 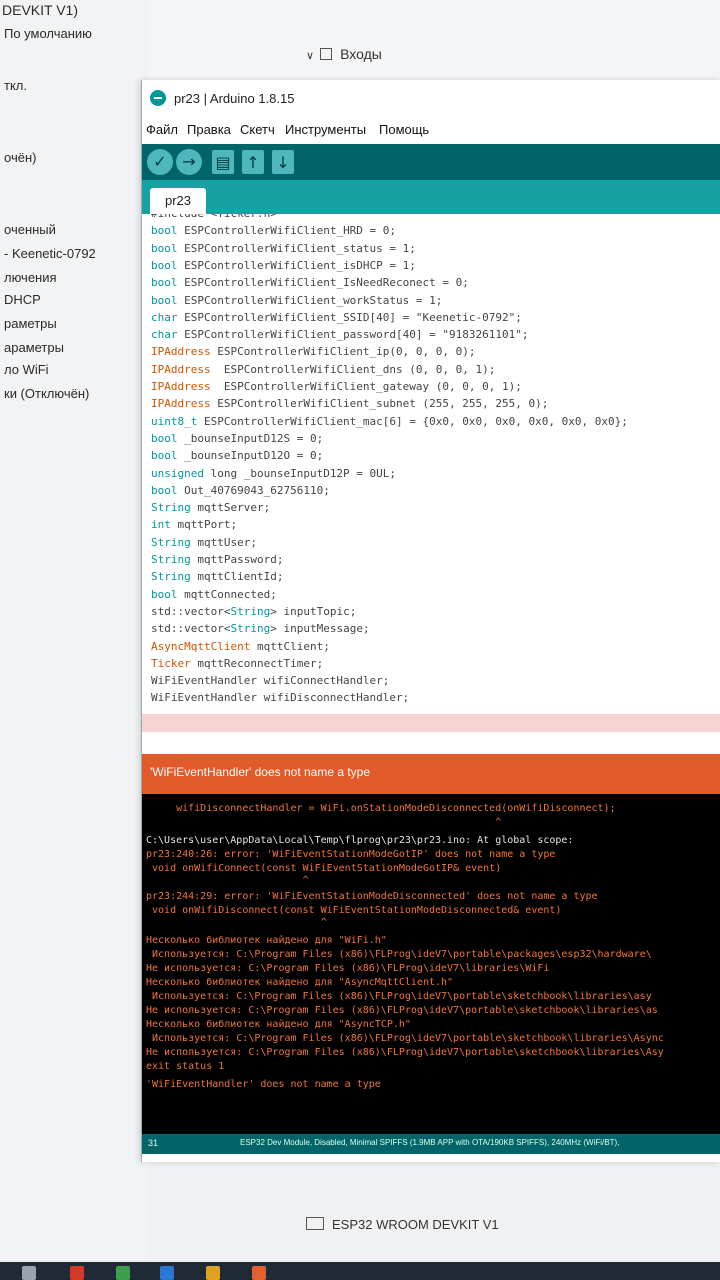 What do you see at coordinates (431, 197) in the screenshot?
I see `tab-bar: pr23` at bounding box center [431, 197].